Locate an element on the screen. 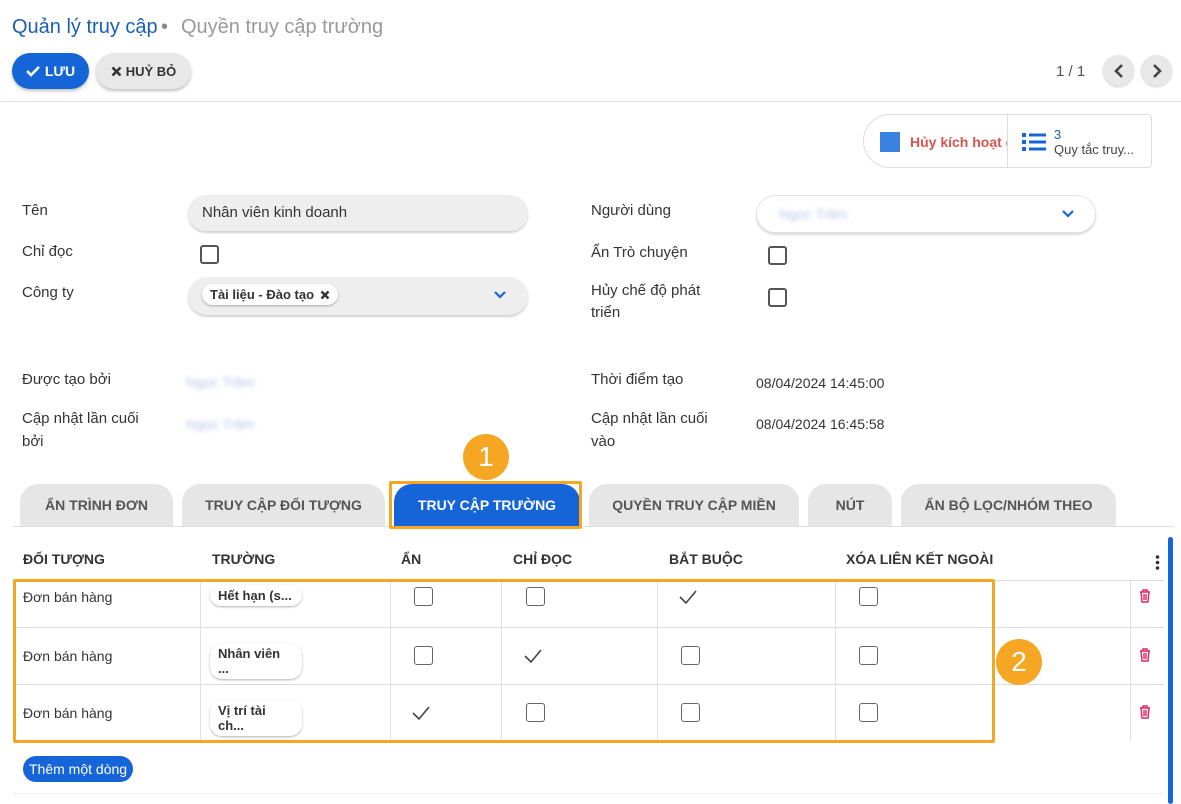  tab-label: ẨN TRÌNH ĐƠN is located at coordinates (96, 505).